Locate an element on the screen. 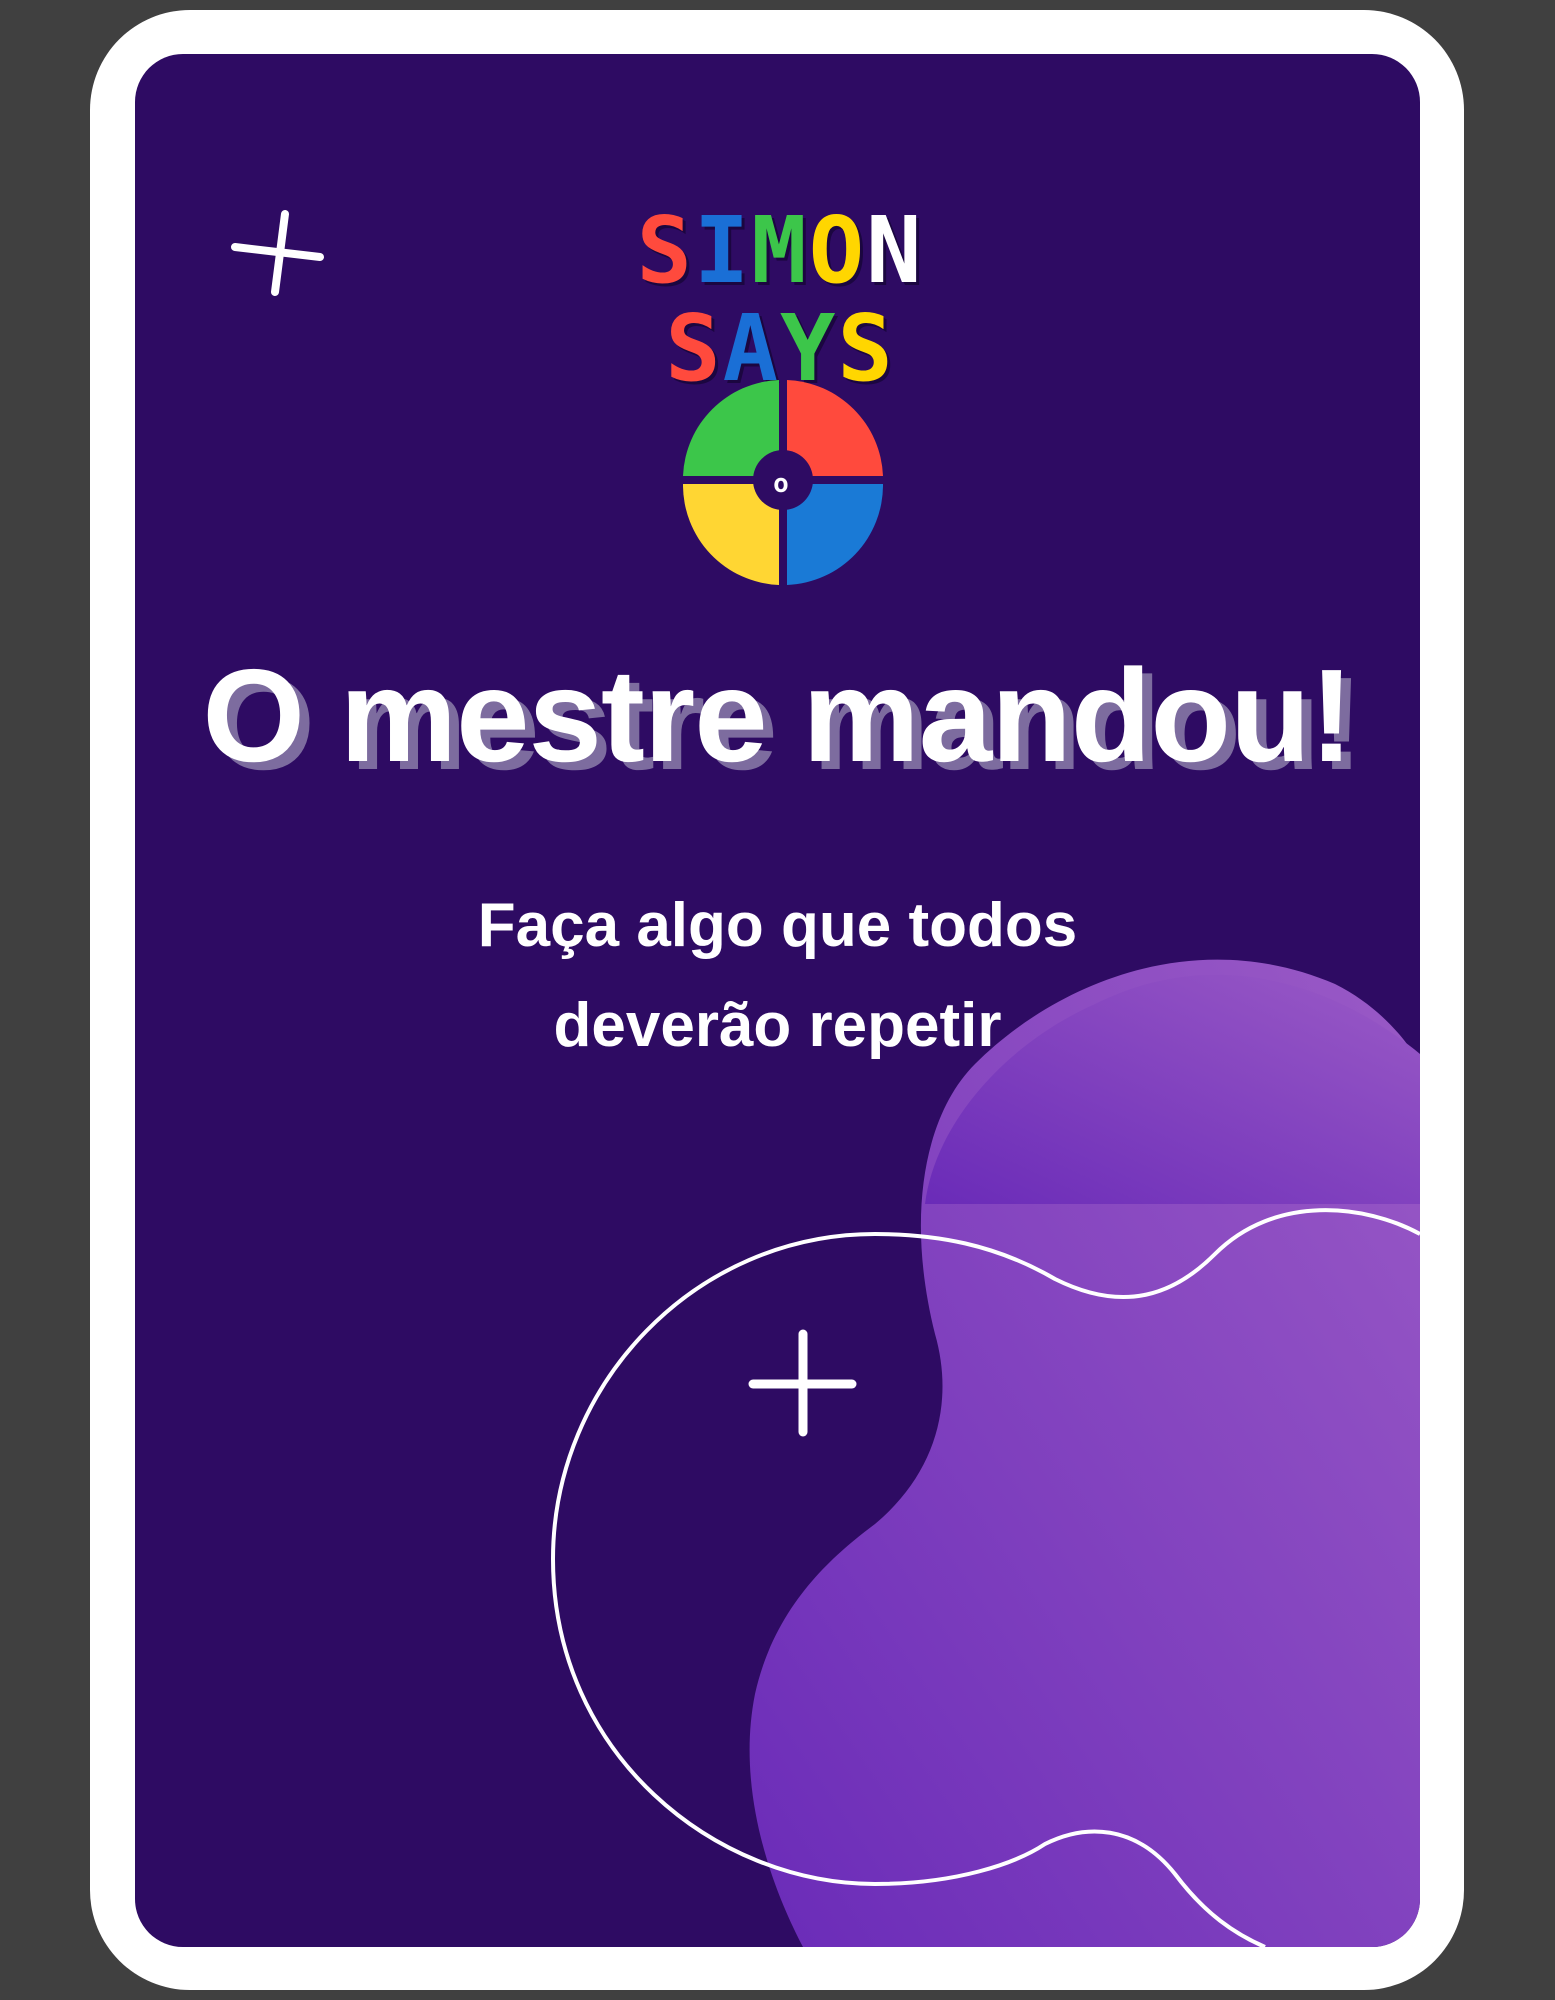  card-title: O mestre mandou! is located at coordinates (777, 715).